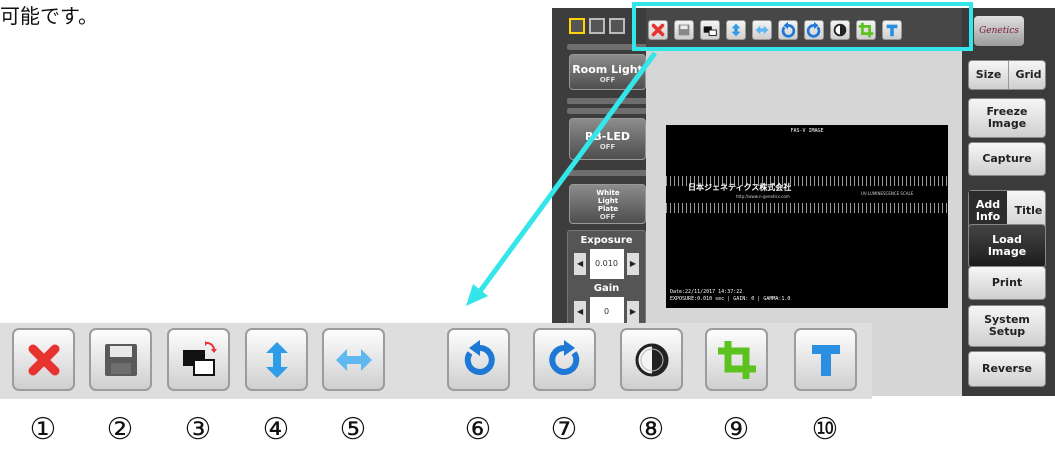 The height and width of the screenshot is (449, 1055). What do you see at coordinates (198, 429) in the screenshot?
I see `button-number-3: ③` at bounding box center [198, 429].